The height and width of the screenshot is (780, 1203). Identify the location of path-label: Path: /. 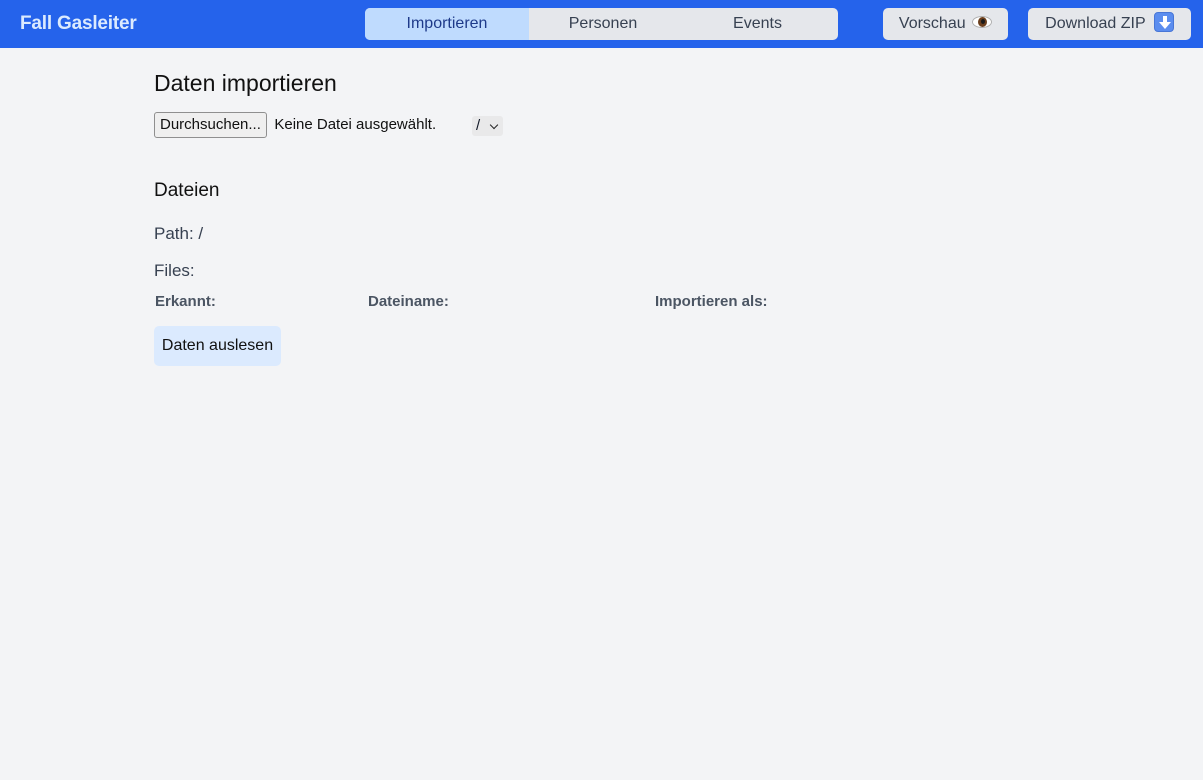
(179, 233).